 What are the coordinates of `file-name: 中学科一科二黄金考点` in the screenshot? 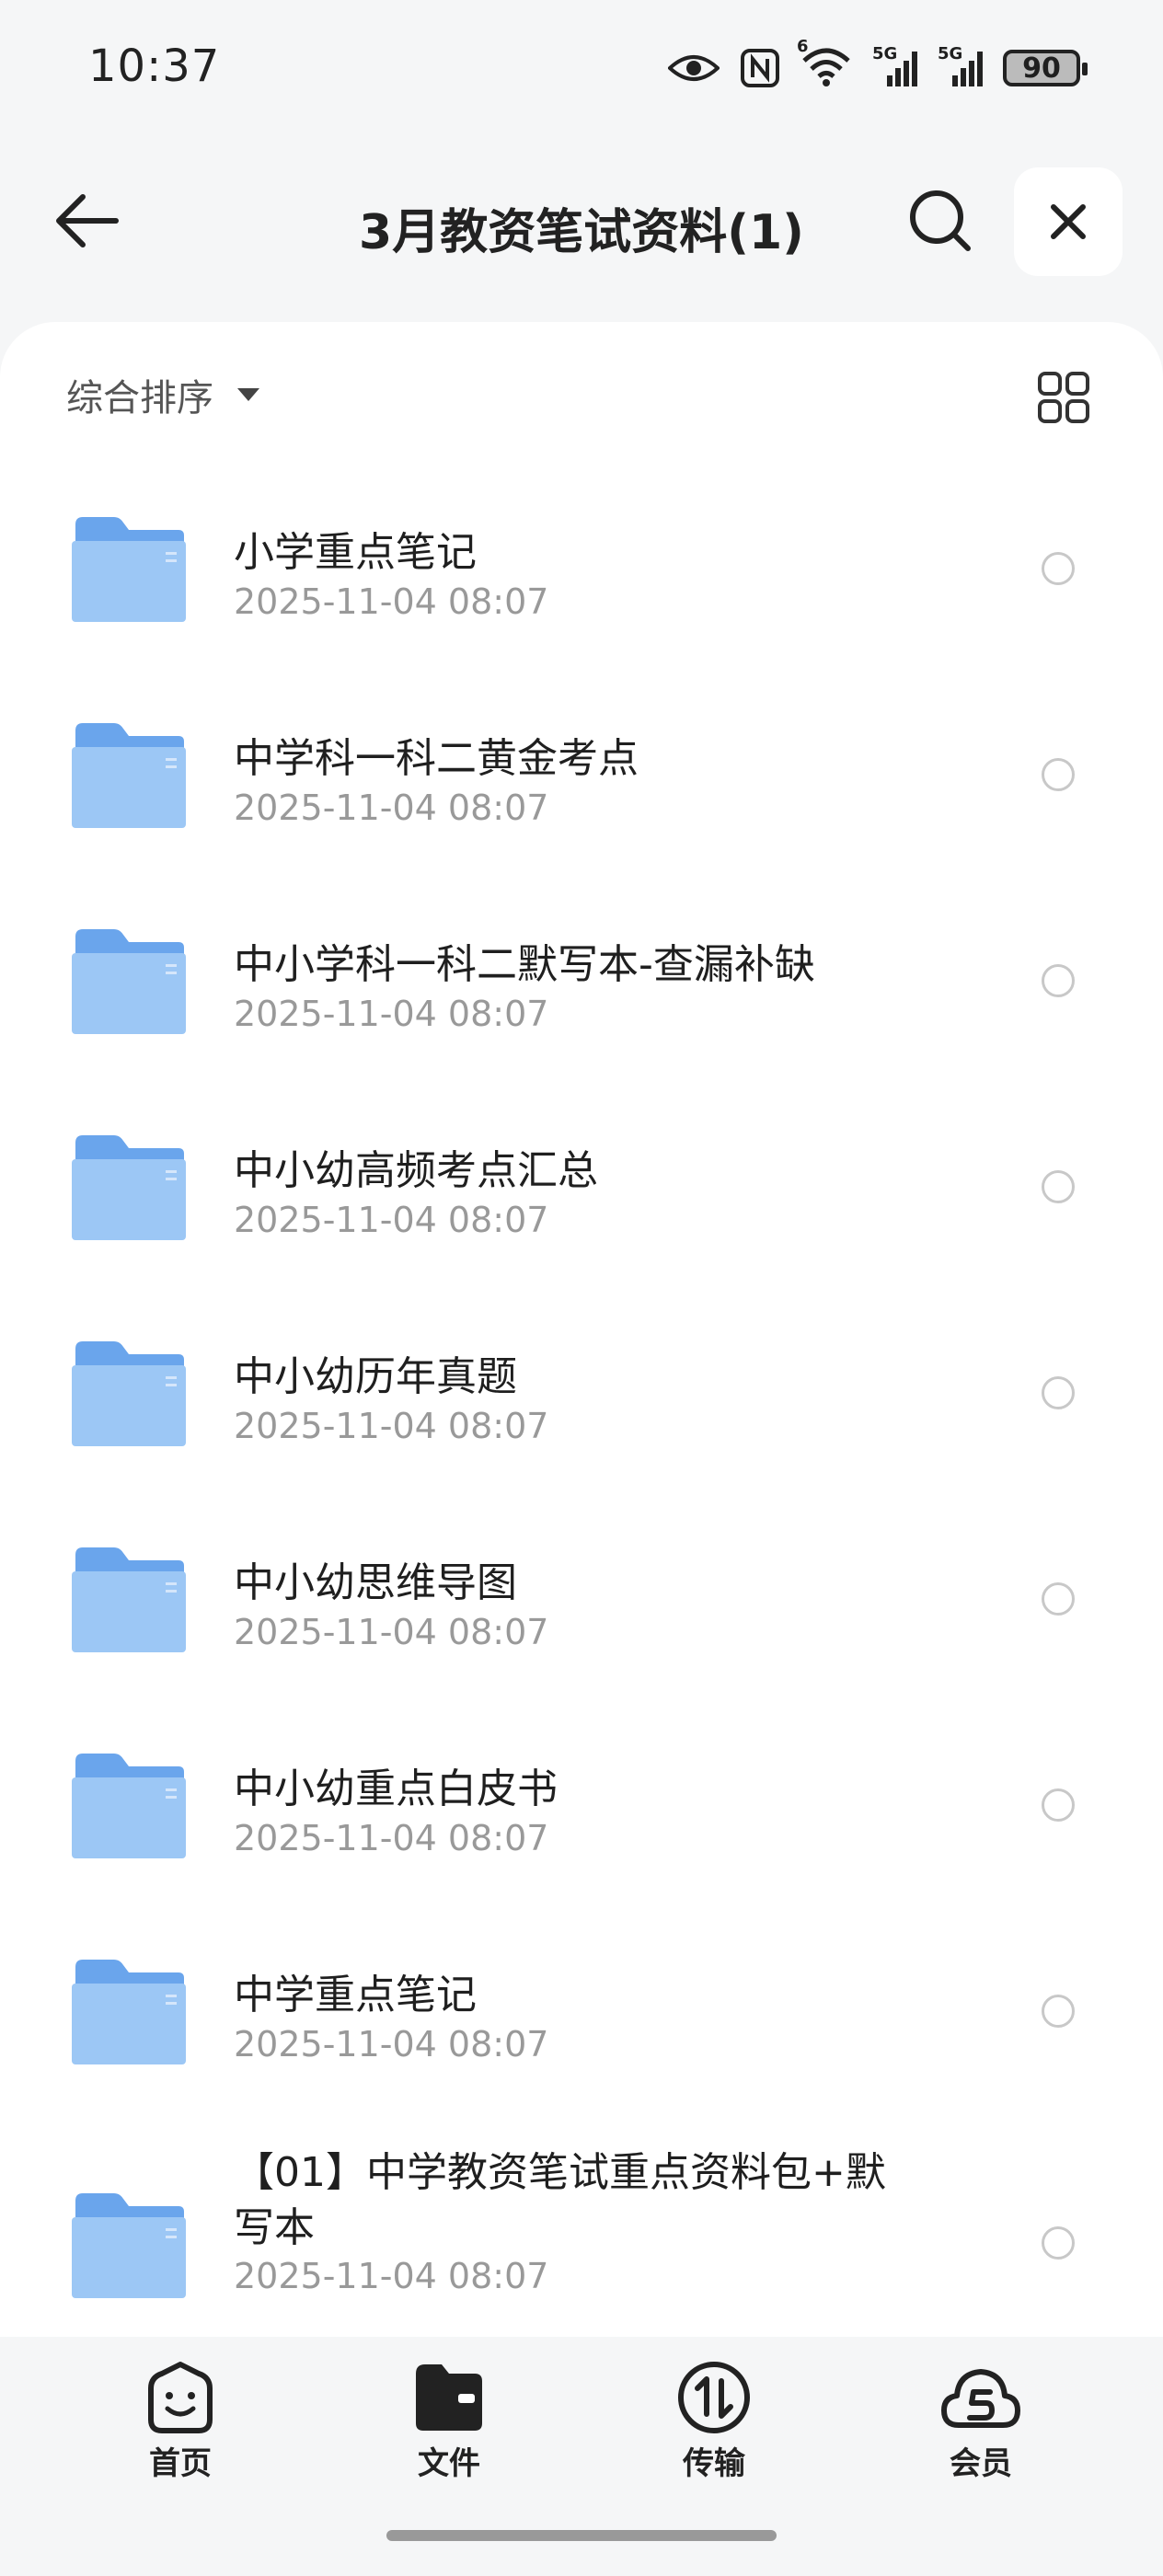 It's located at (437, 758).